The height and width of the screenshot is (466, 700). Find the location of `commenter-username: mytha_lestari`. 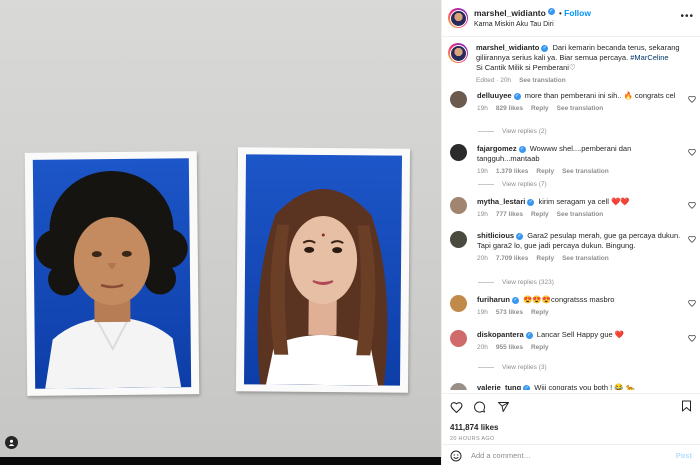

commenter-username: mytha_lestari is located at coordinates (501, 201).